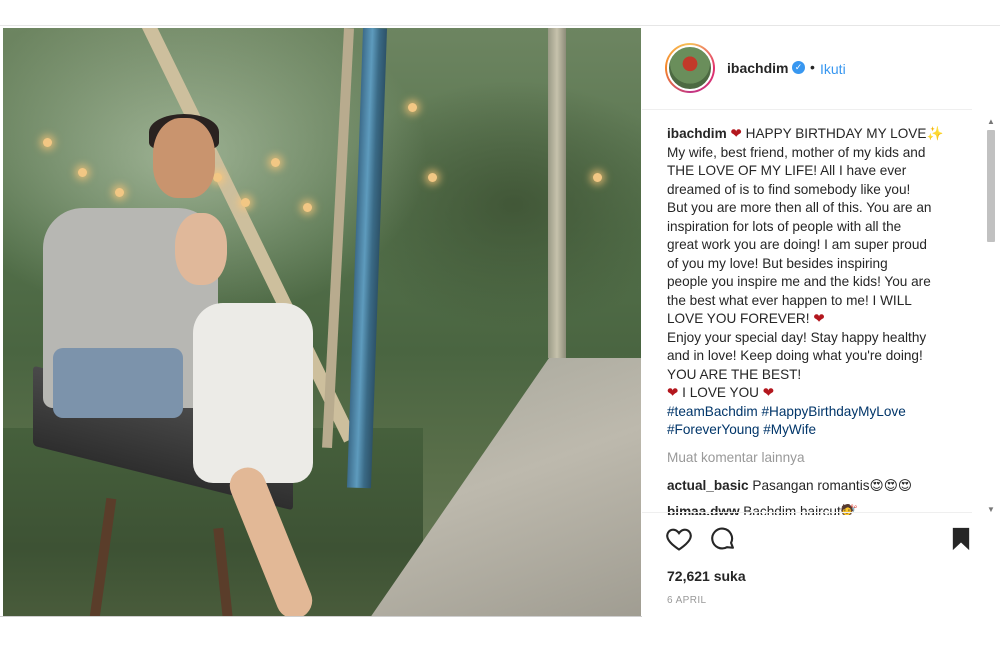 The width and height of the screenshot is (1000, 648). Describe the element at coordinates (734, 374) in the screenshot. I see `caption-line: YOU ARE THE BEST!` at that location.